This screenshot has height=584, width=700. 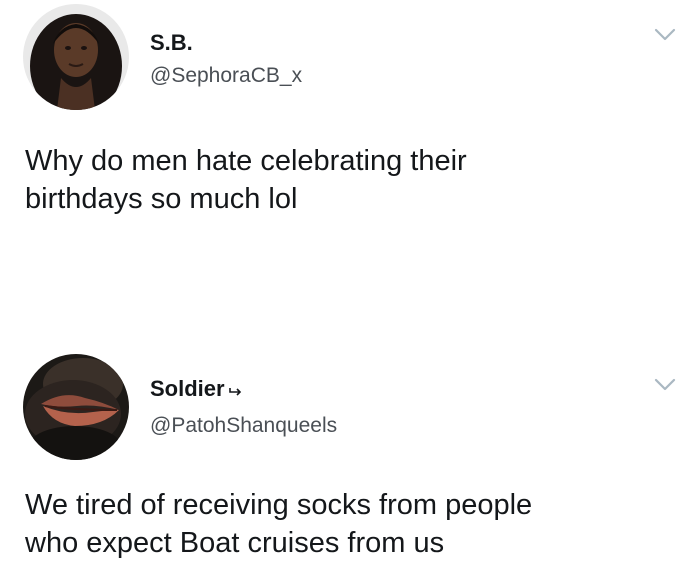 What do you see at coordinates (161, 199) in the screenshot?
I see `tweet-text-line: birthdays so much lol` at bounding box center [161, 199].